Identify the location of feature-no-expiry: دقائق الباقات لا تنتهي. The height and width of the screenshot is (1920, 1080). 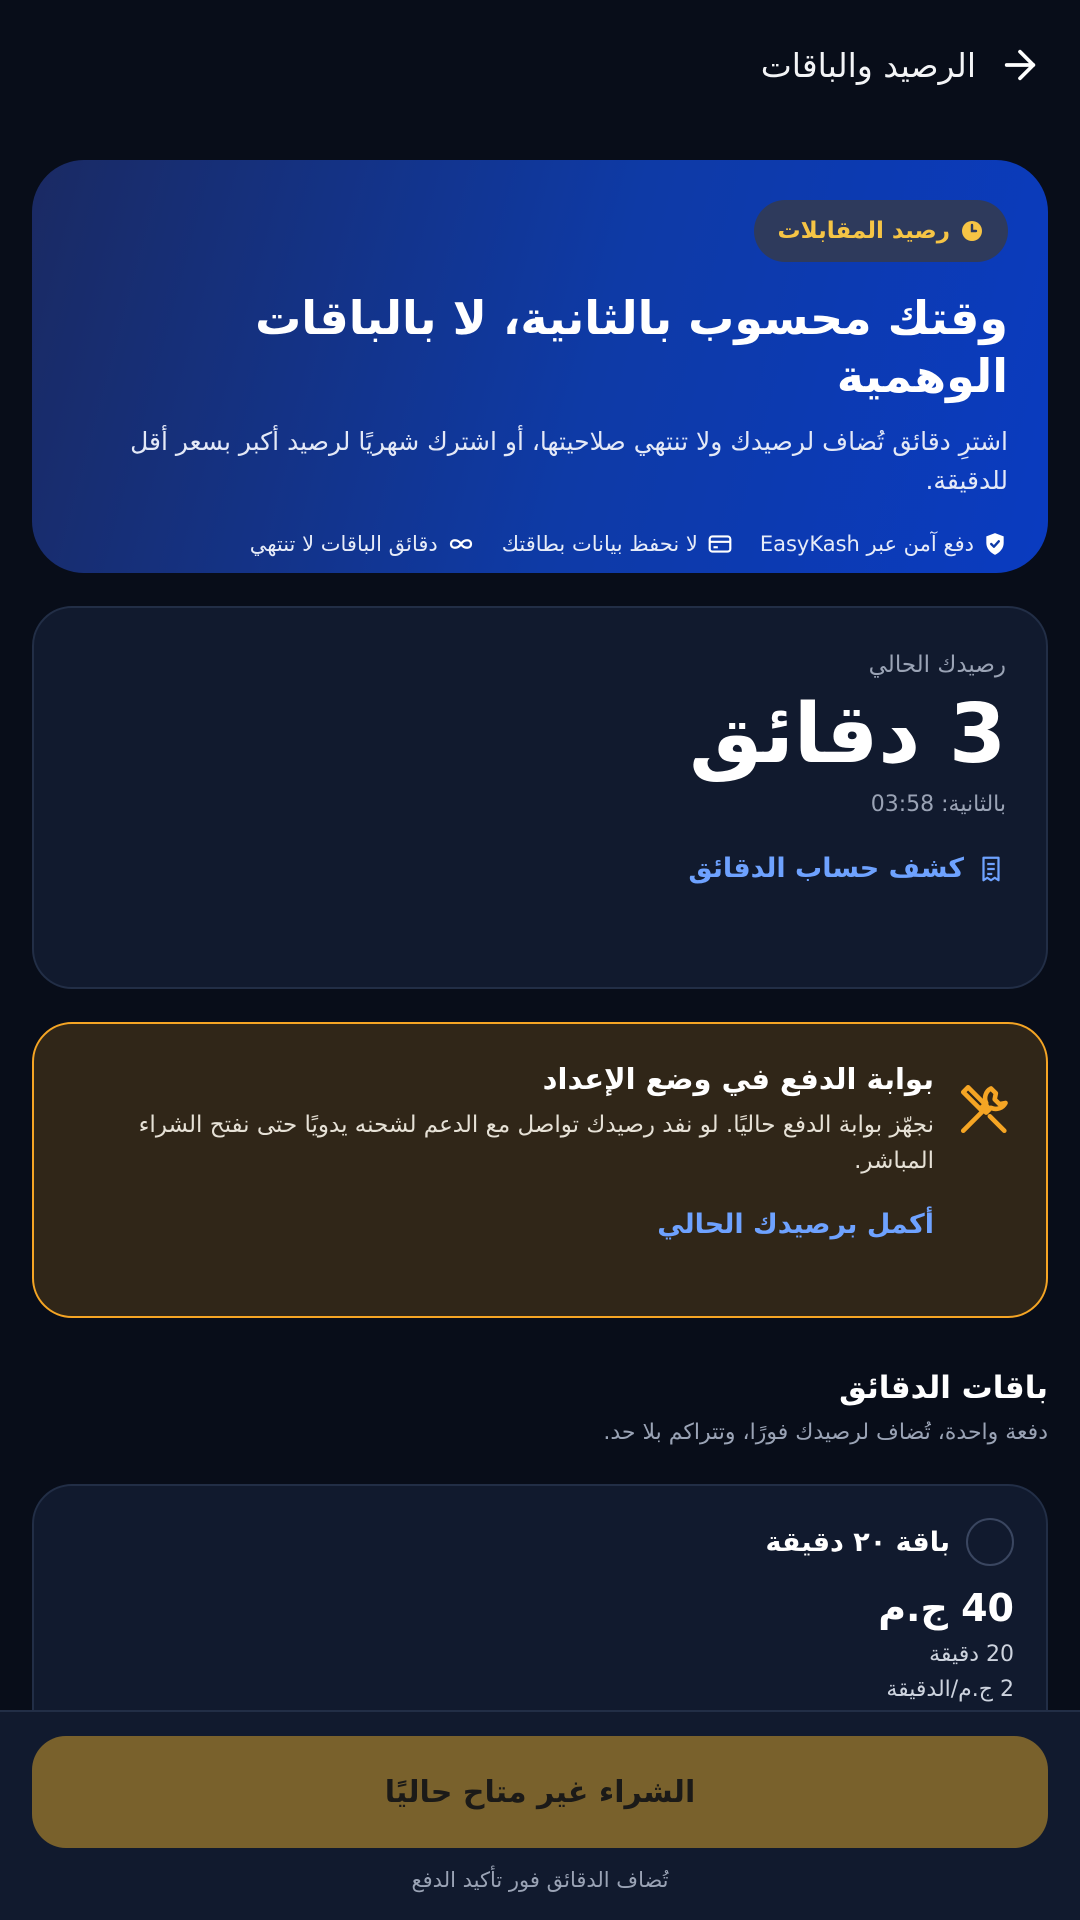
(363, 544).